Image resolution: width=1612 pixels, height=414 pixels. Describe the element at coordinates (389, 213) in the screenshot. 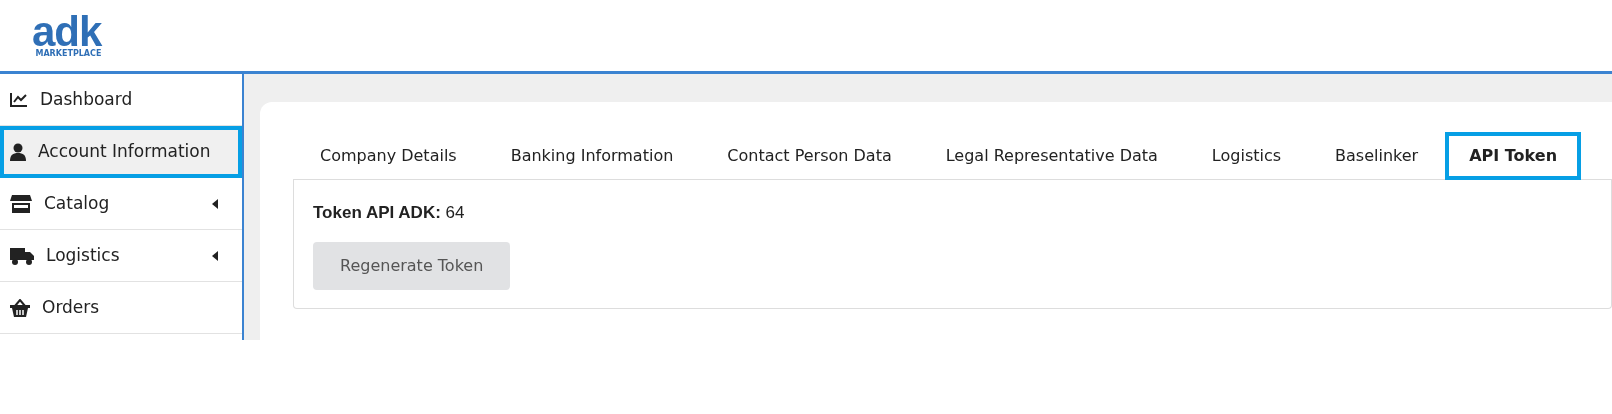

I see `token-text: Token API ADK: 64` at that location.